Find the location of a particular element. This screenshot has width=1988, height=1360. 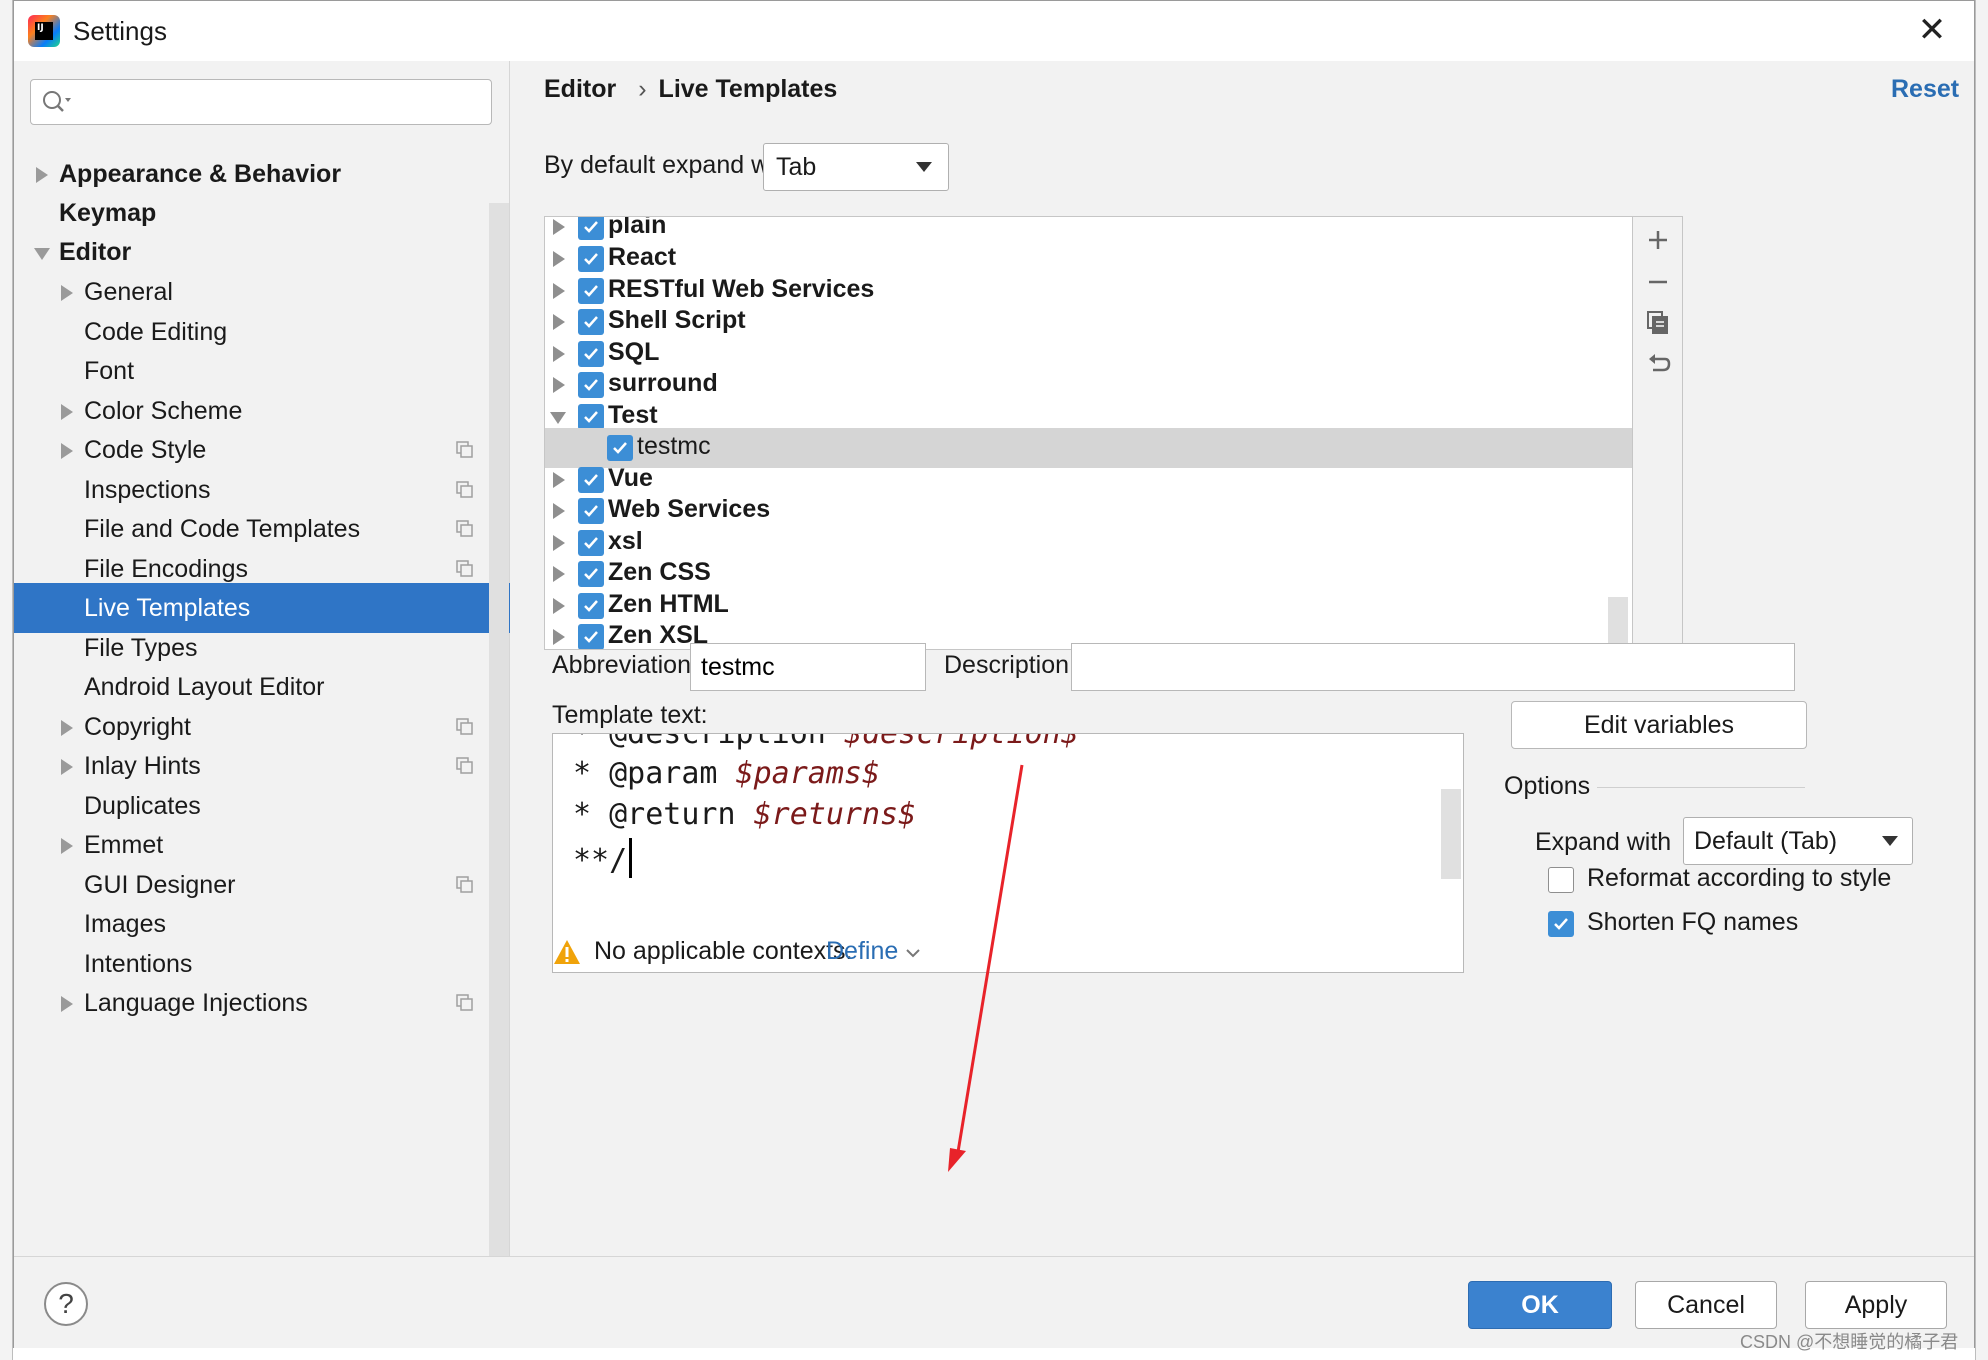

search-box is located at coordinates (261, 102).